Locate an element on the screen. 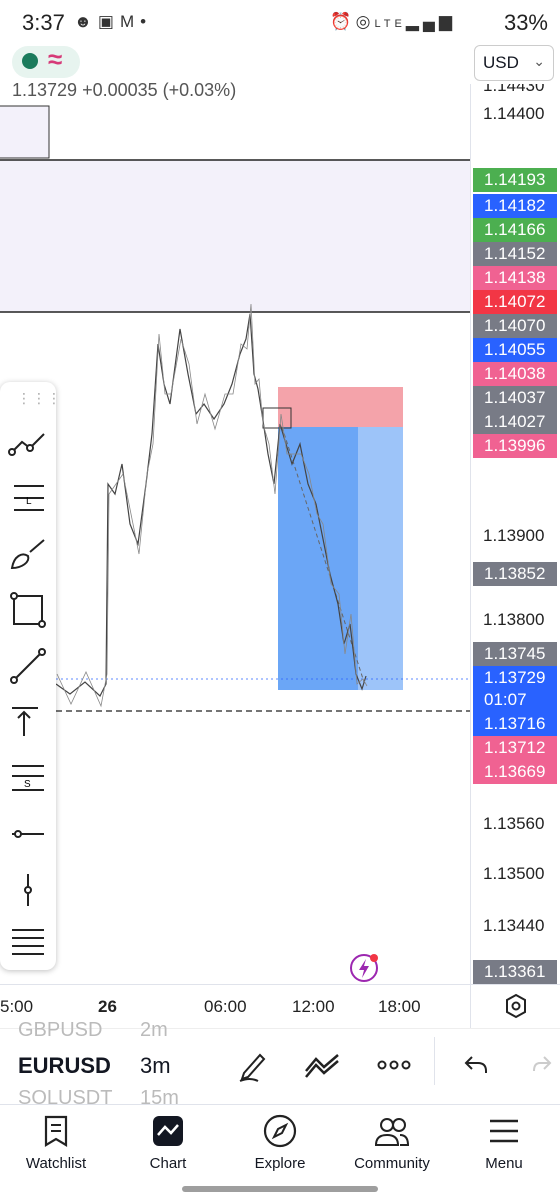  nav-community: Community is located at coordinates (392, 1145).